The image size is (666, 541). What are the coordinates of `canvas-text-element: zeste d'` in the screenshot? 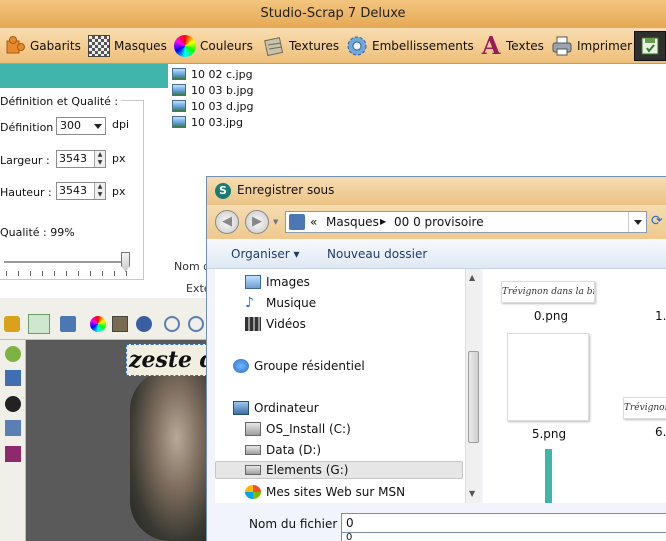 It's located at (167, 360).